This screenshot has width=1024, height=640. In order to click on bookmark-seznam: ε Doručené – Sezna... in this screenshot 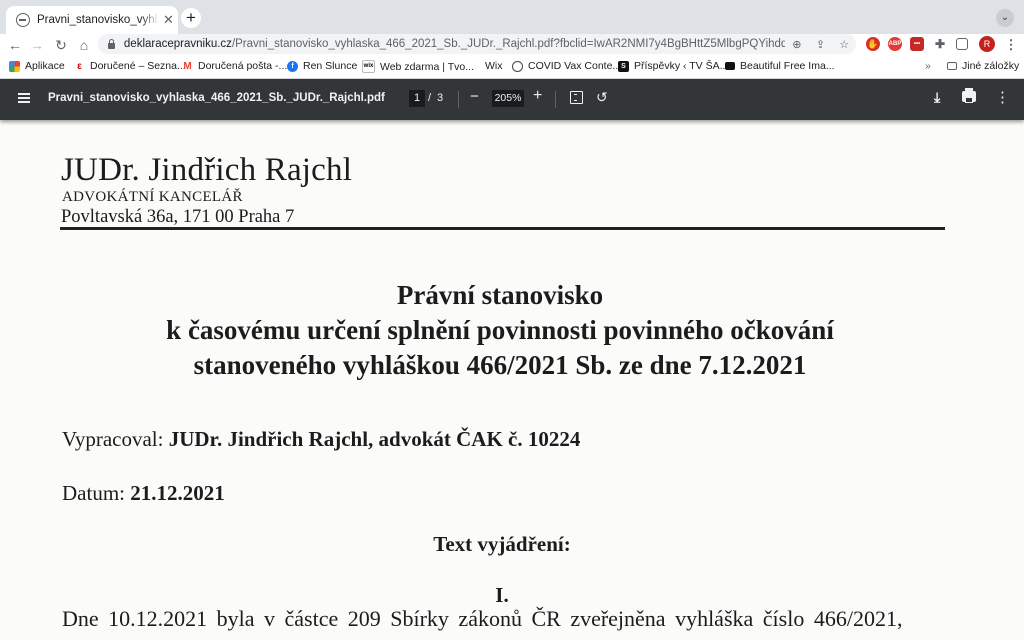, I will do `click(130, 66)`.